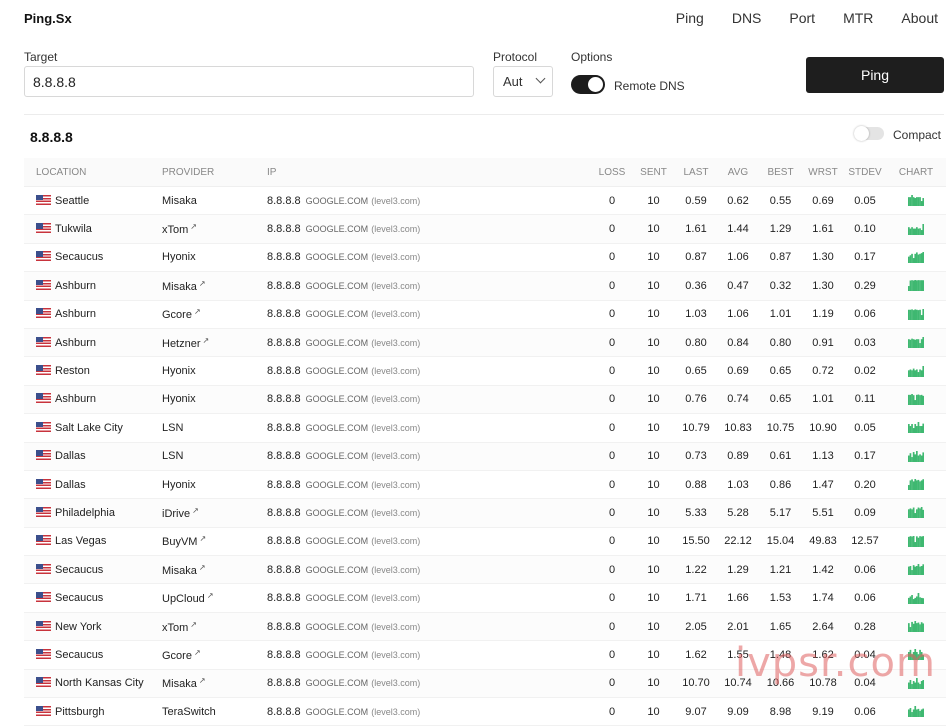  What do you see at coordinates (183, 599) in the screenshot?
I see `provider-name: UpCloud` at bounding box center [183, 599].